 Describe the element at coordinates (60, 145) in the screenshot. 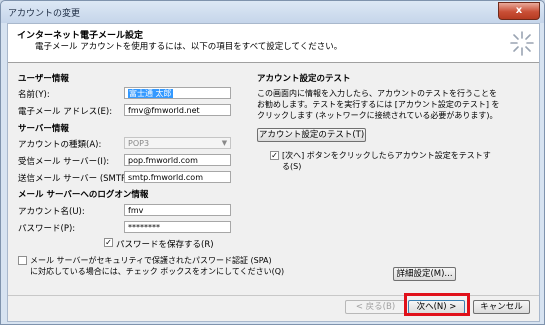

I see `account-type-label: アカウントの種類(A):` at that location.